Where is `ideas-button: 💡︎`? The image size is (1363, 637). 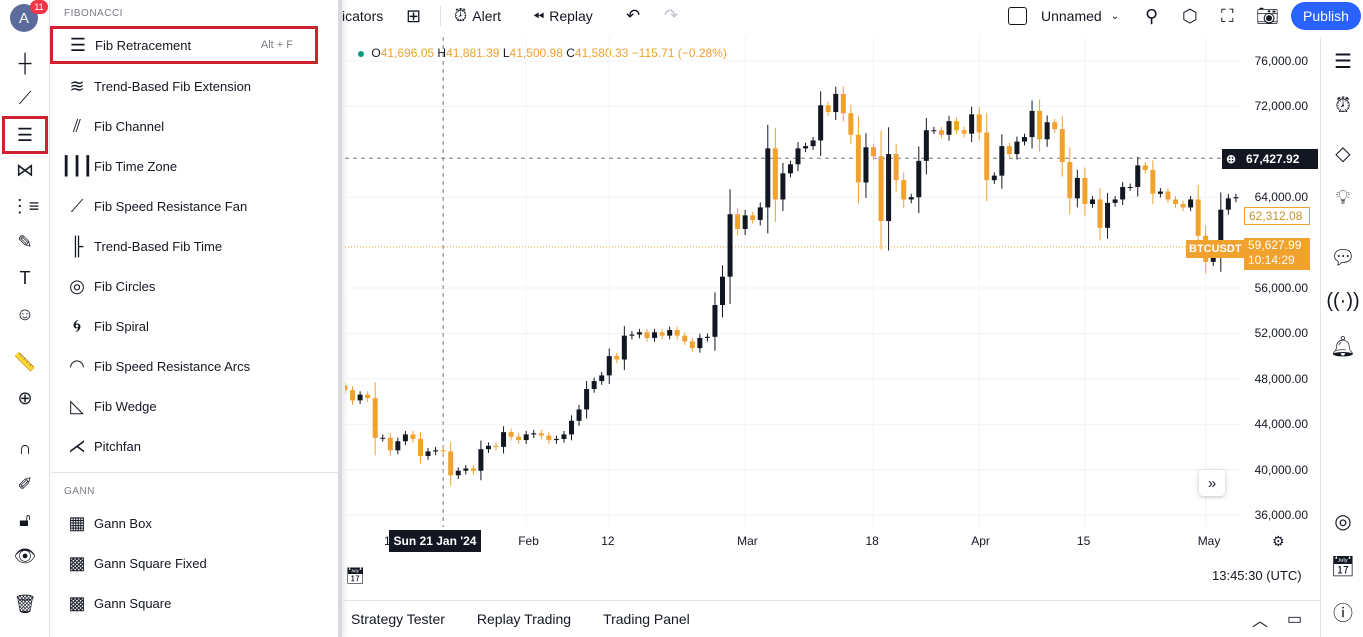 ideas-button: 💡︎ is located at coordinates (1343, 198).